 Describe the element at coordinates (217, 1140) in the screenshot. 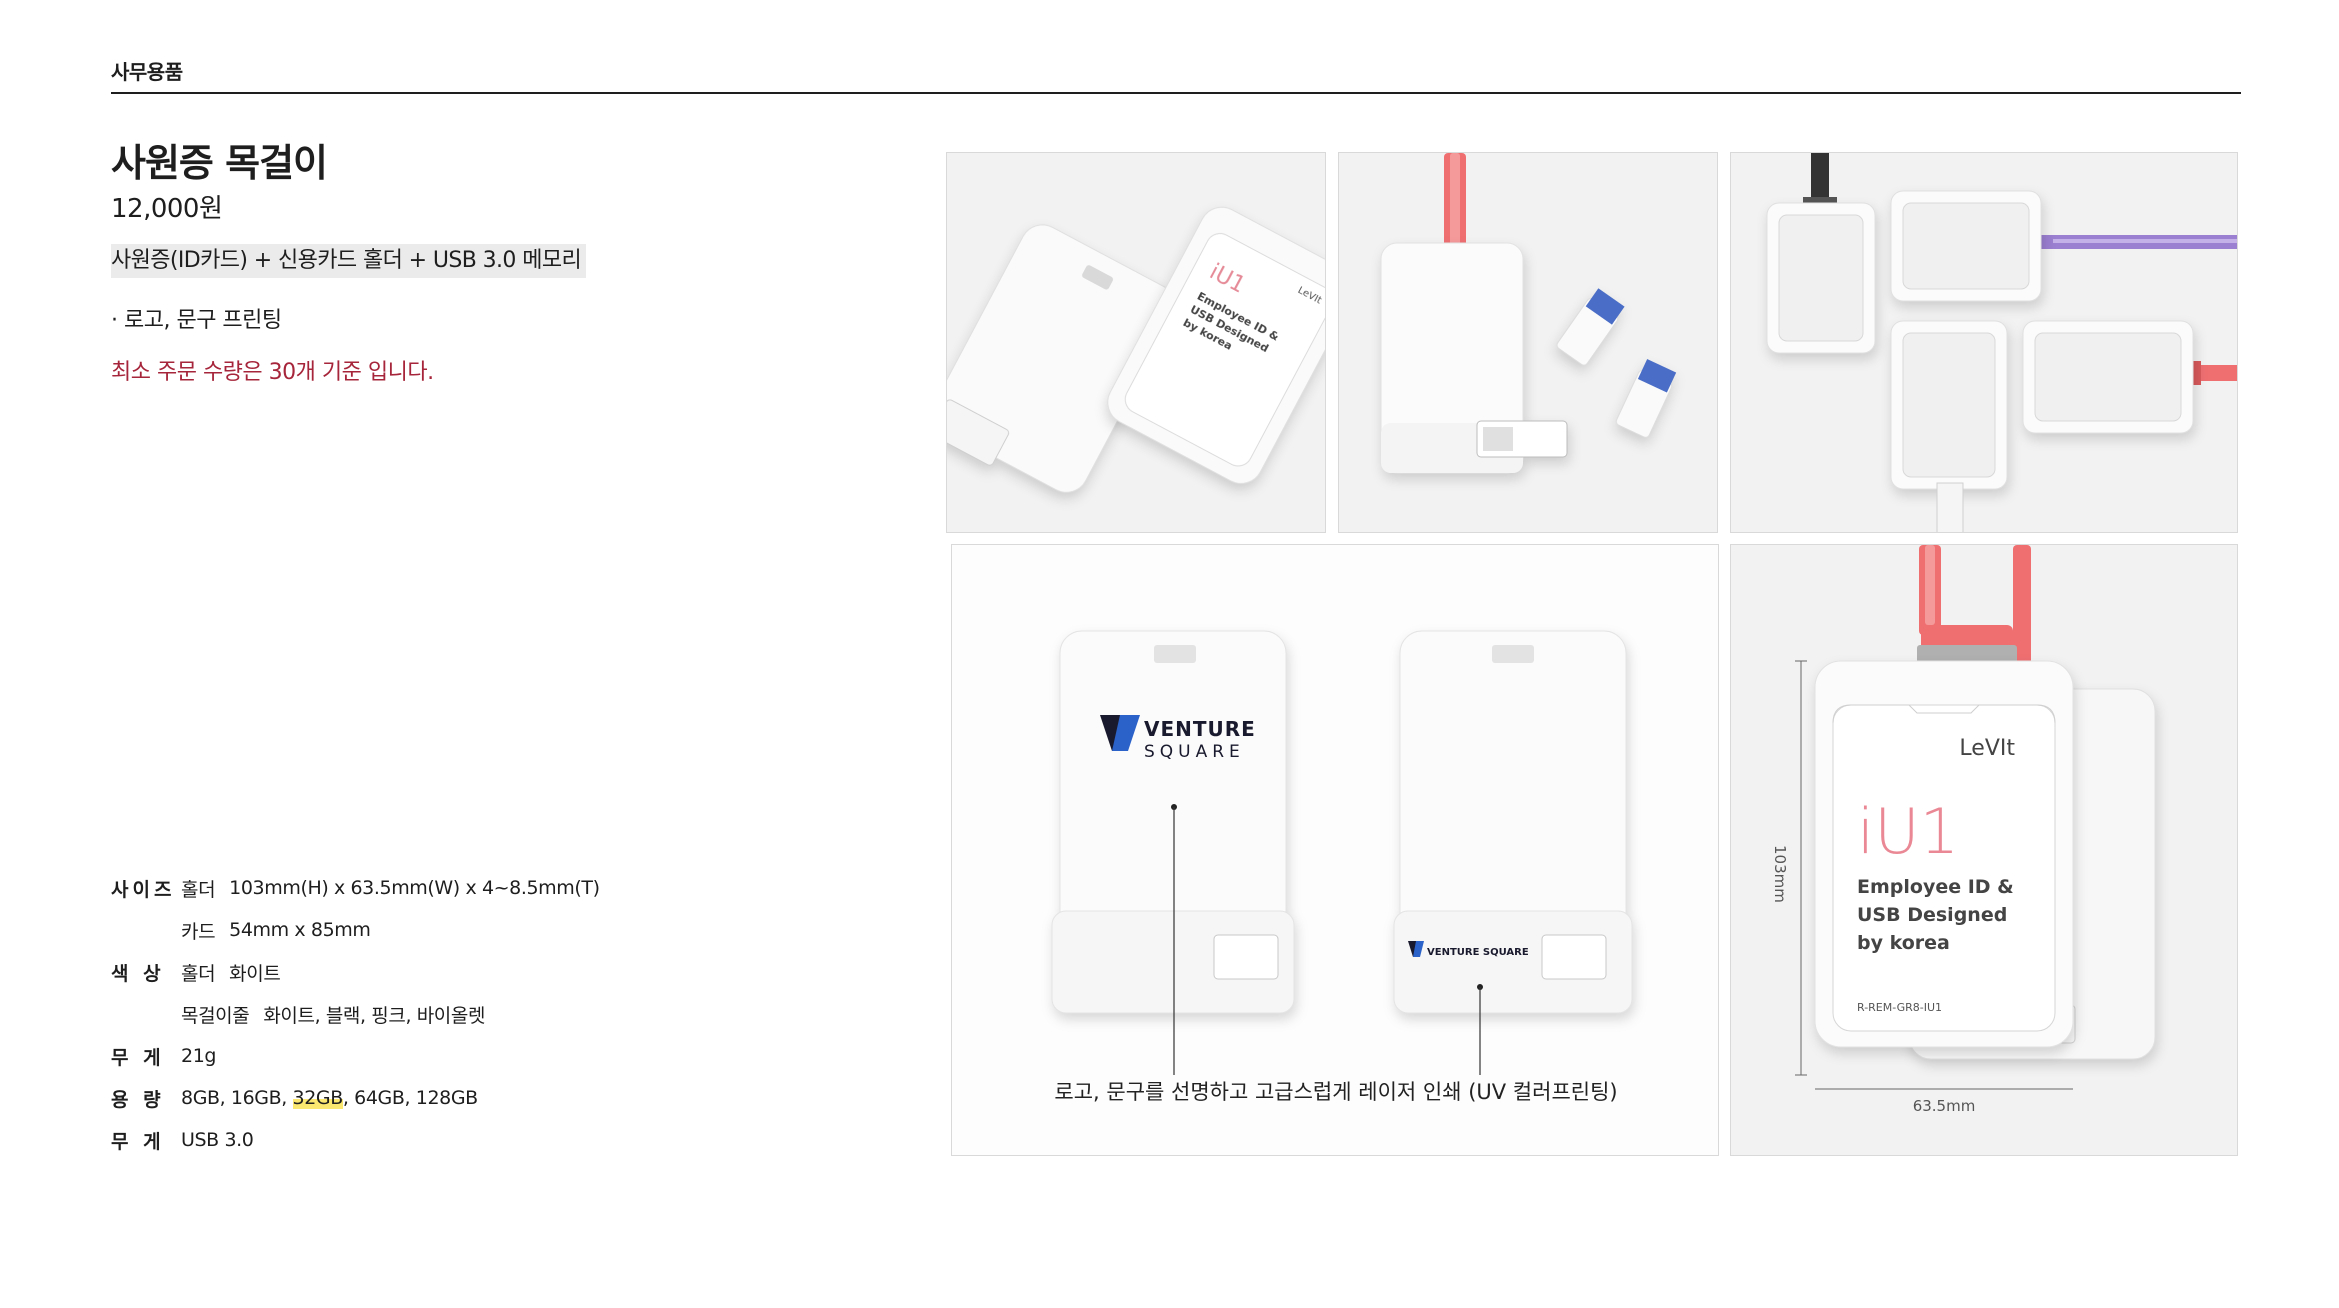

I see `spec-usb-value: USB 3.0` at that location.